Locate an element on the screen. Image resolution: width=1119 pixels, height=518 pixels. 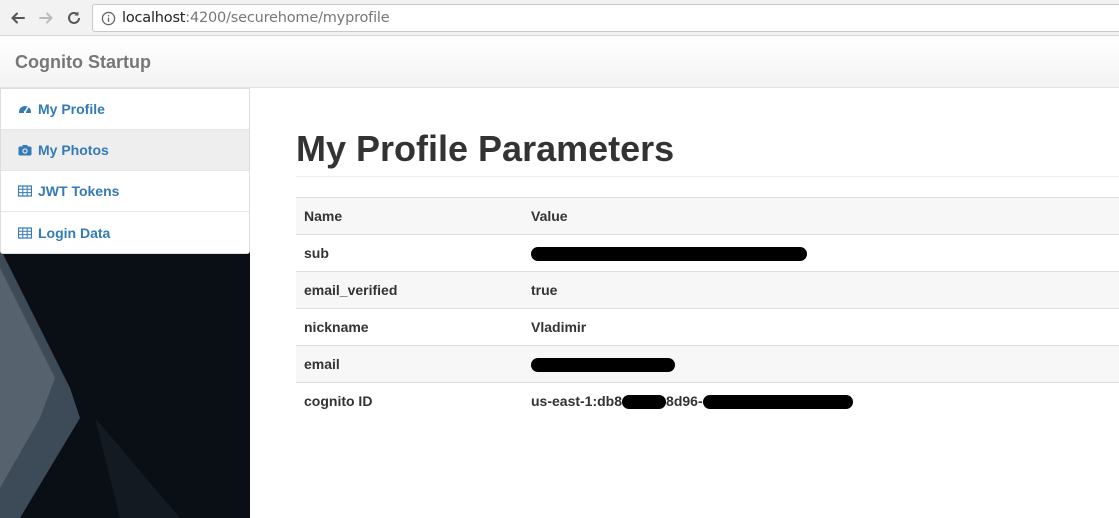
url-text: localhost:4200/securehome/myprofile is located at coordinates (256, 18).